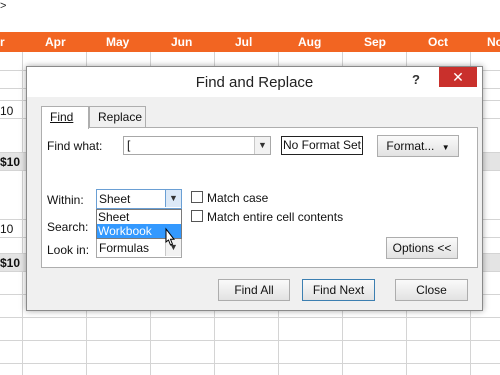 The image size is (500, 375). What do you see at coordinates (438, 42) in the screenshot?
I see `month-header: Oct` at bounding box center [438, 42].